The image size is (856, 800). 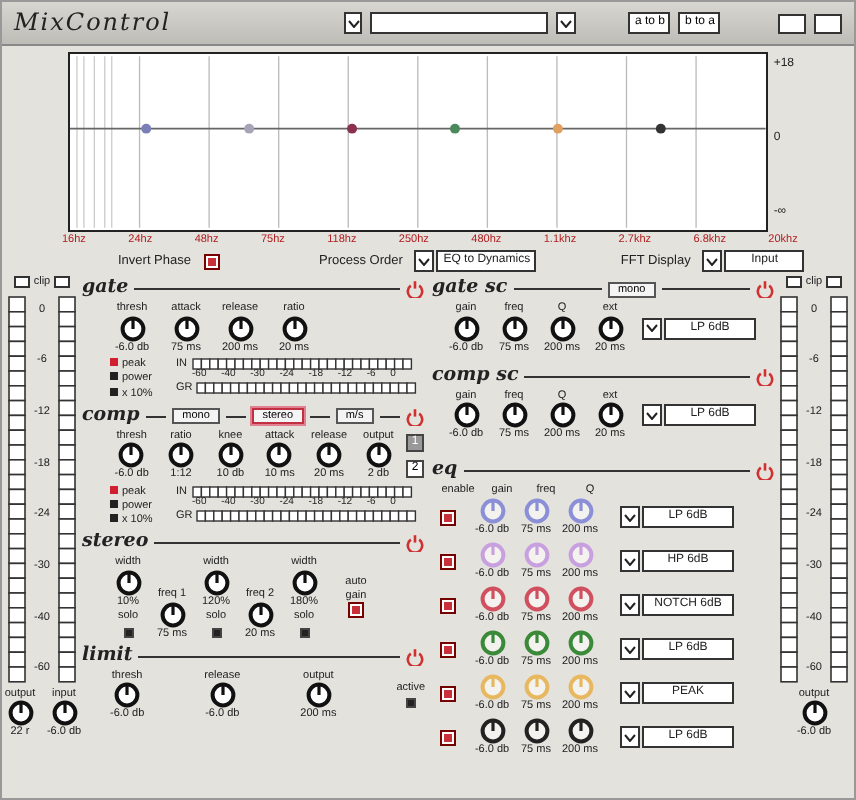 What do you see at coordinates (410, 703) in the screenshot?
I see `active-checkbox` at bounding box center [410, 703].